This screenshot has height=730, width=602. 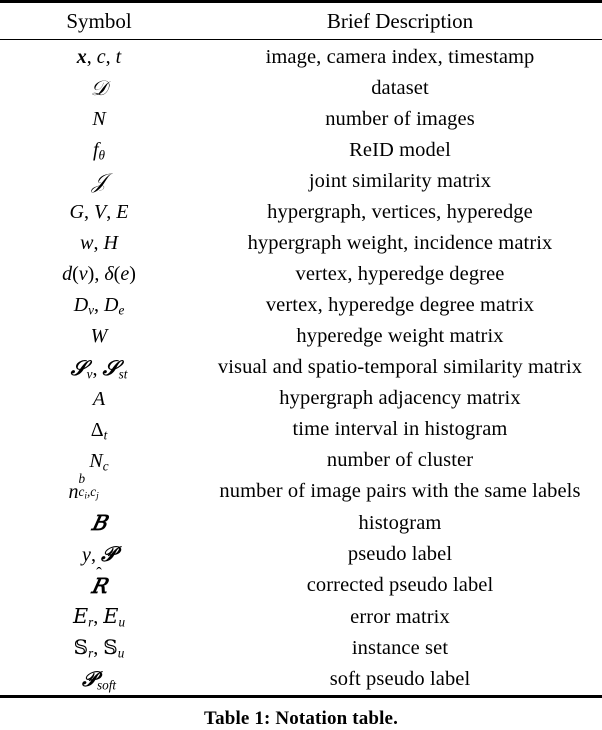 What do you see at coordinates (99, 87) in the screenshot?
I see `symbol-cell: 𝒟` at bounding box center [99, 87].